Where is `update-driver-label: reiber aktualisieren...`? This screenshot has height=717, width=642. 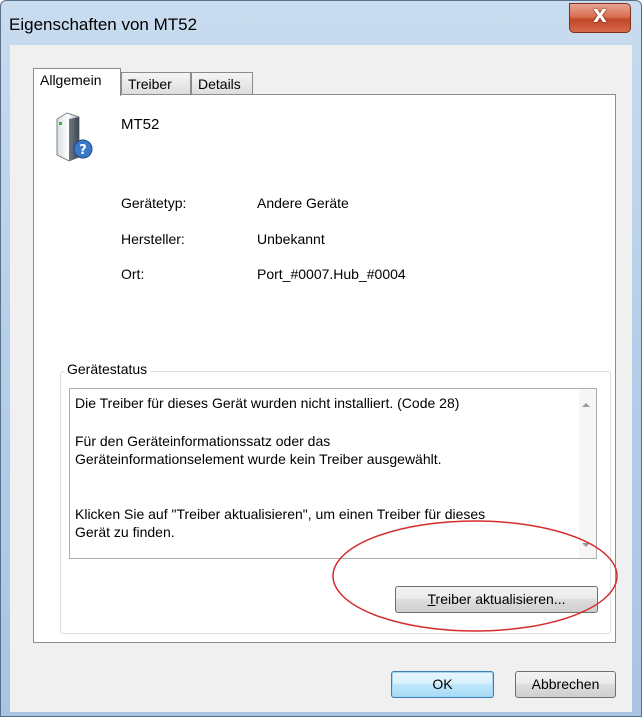
update-driver-label: reiber aktualisieren... is located at coordinates (500, 599).